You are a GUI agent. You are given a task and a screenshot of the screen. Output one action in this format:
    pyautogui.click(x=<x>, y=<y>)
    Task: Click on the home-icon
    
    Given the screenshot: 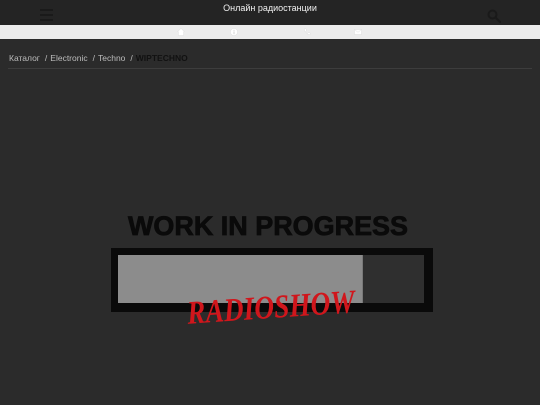 What is the action you would take?
    pyautogui.click(x=181, y=32)
    